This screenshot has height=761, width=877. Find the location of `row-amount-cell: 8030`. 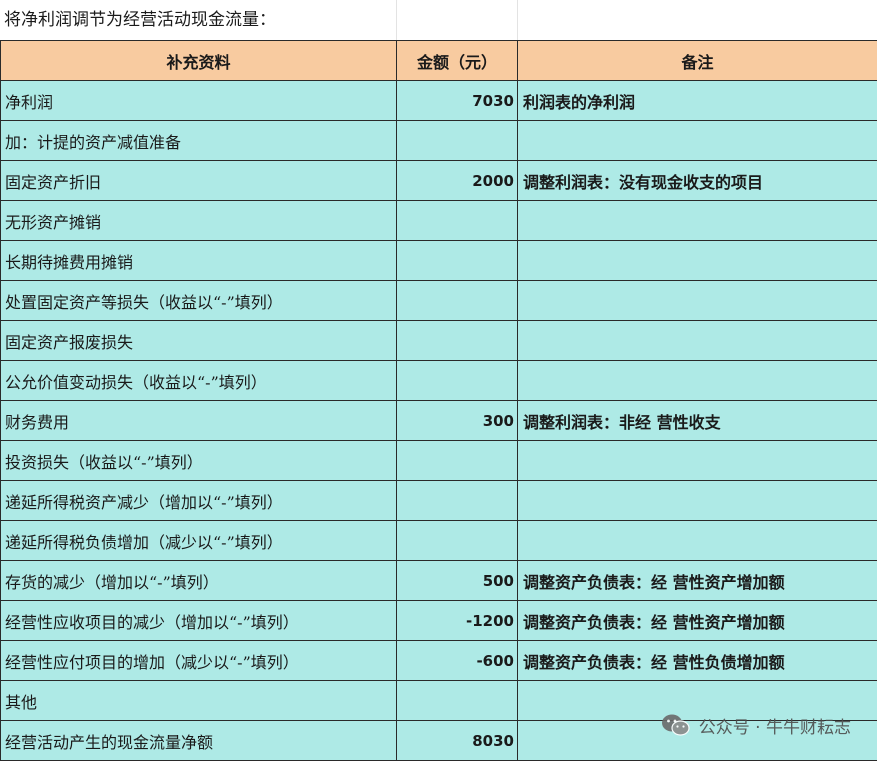

row-amount-cell: 8030 is located at coordinates (457, 740).